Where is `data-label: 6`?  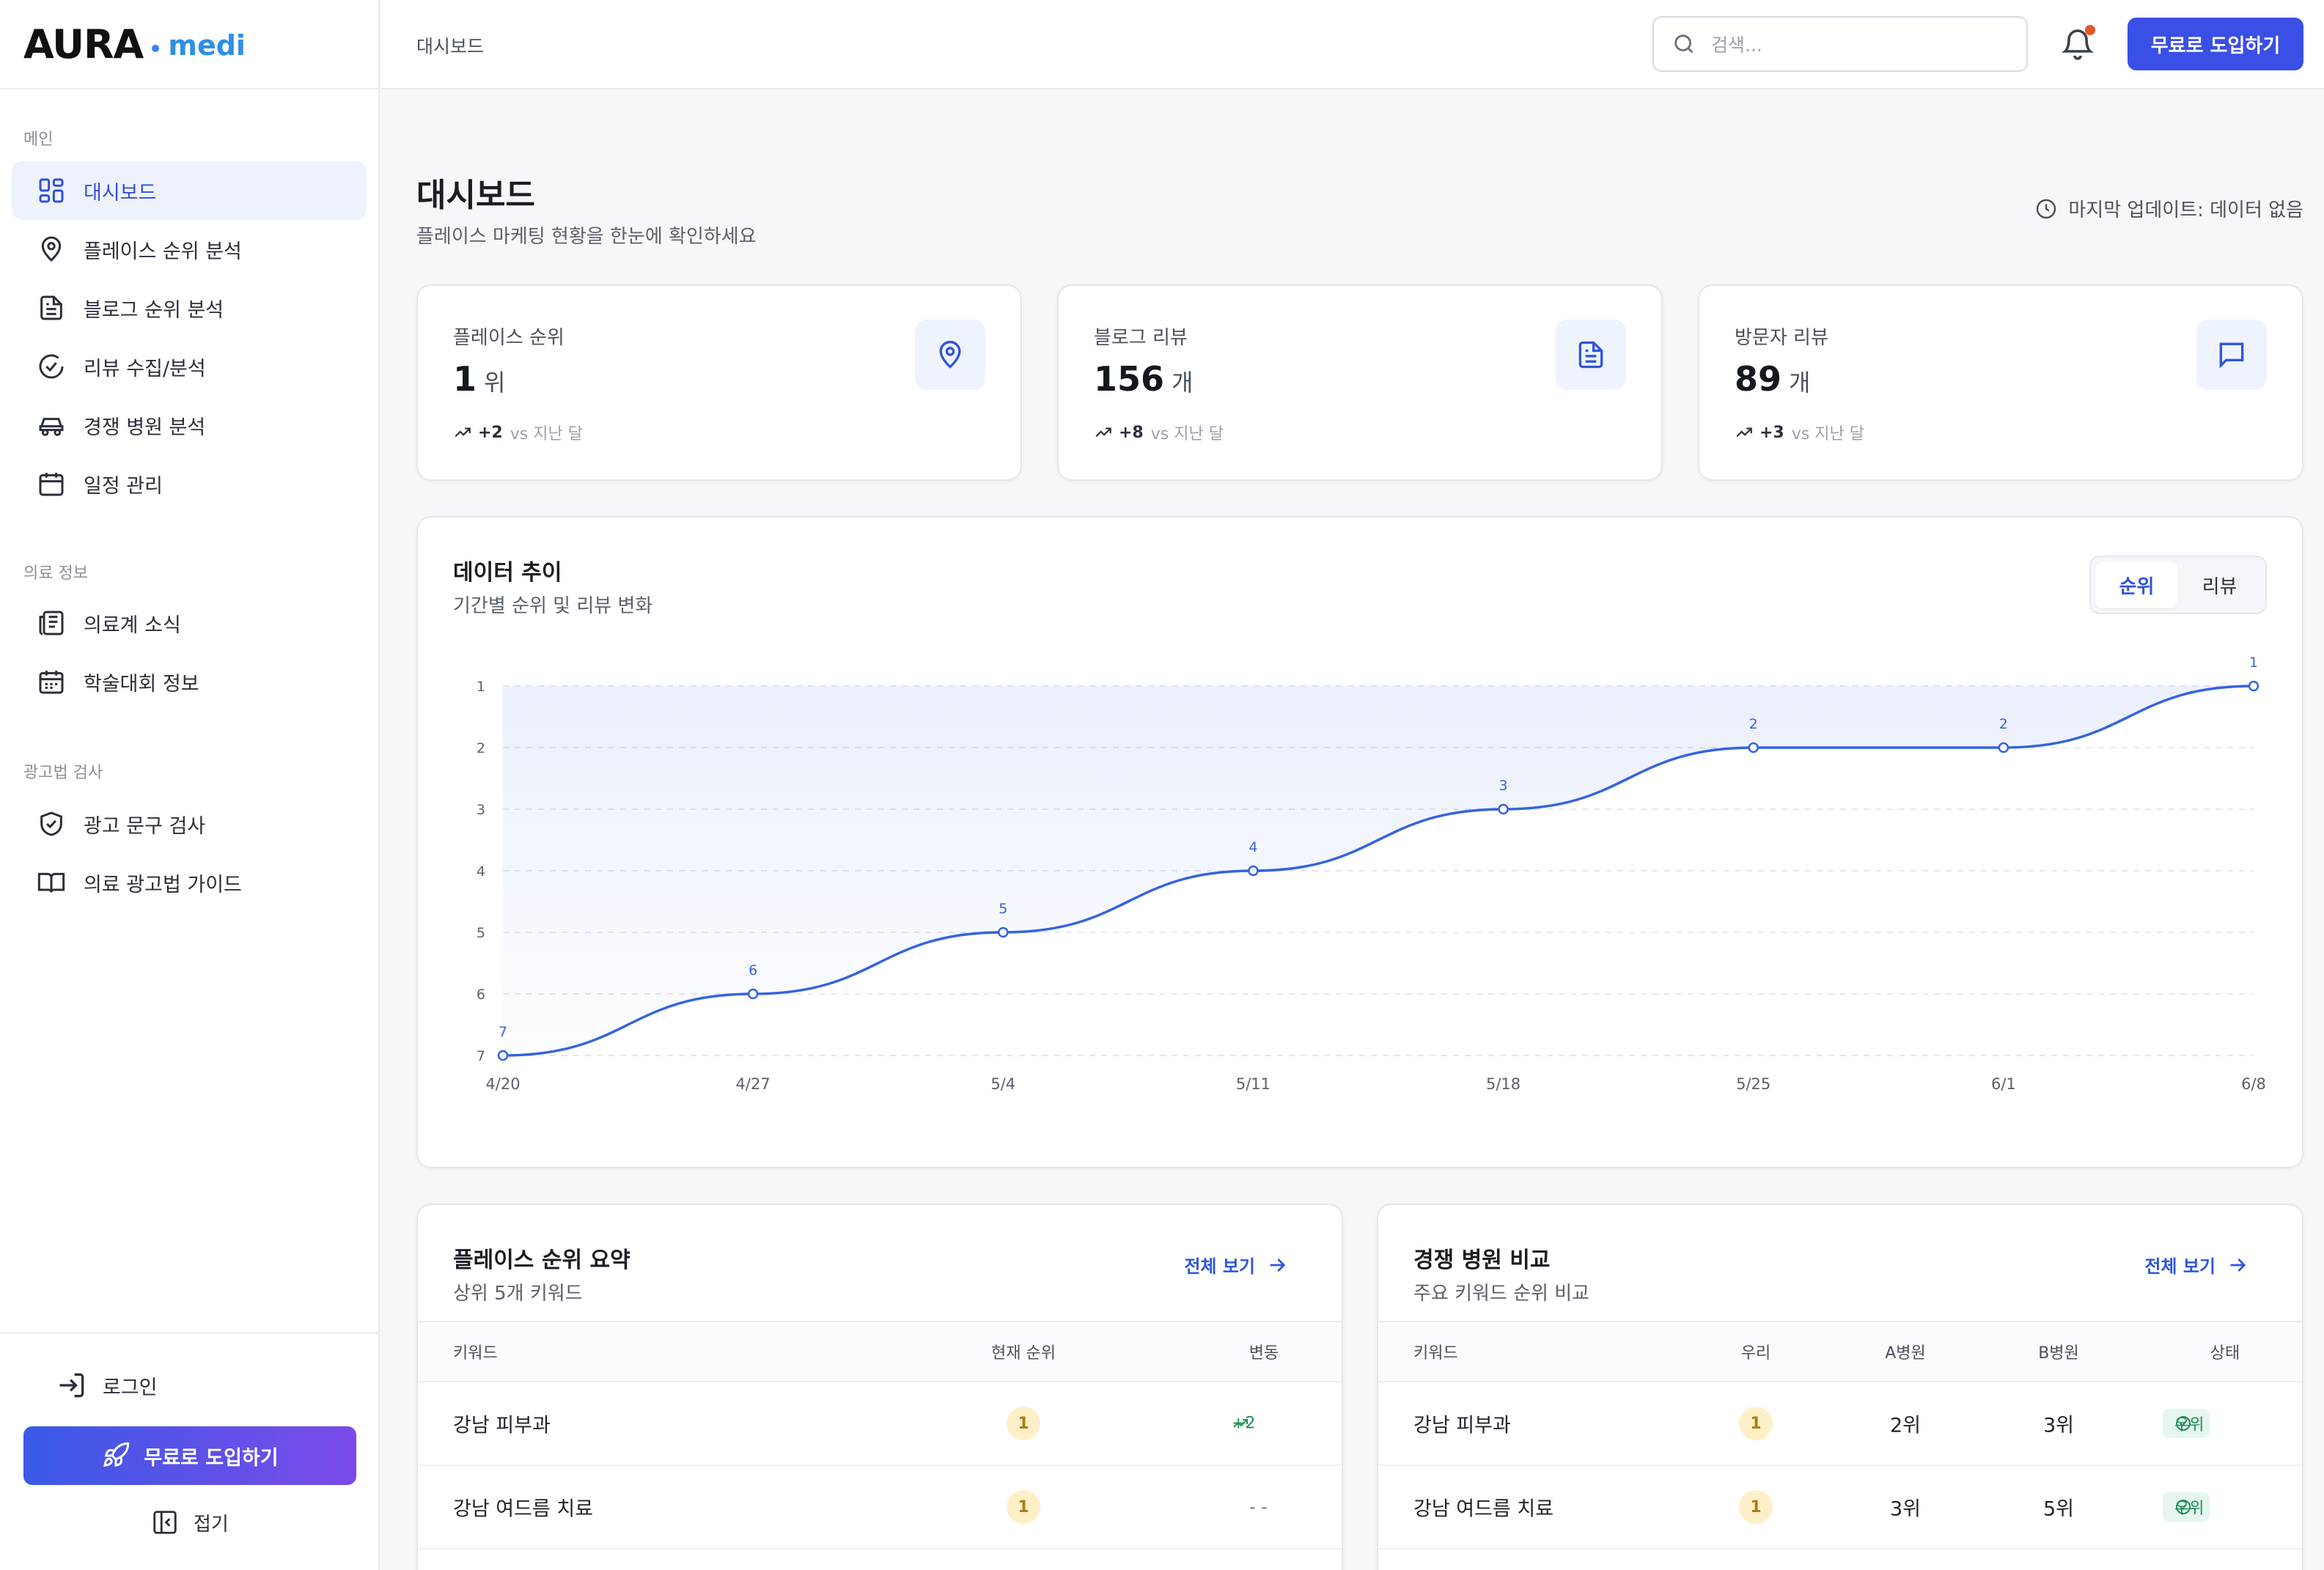 data-label: 6 is located at coordinates (753, 970).